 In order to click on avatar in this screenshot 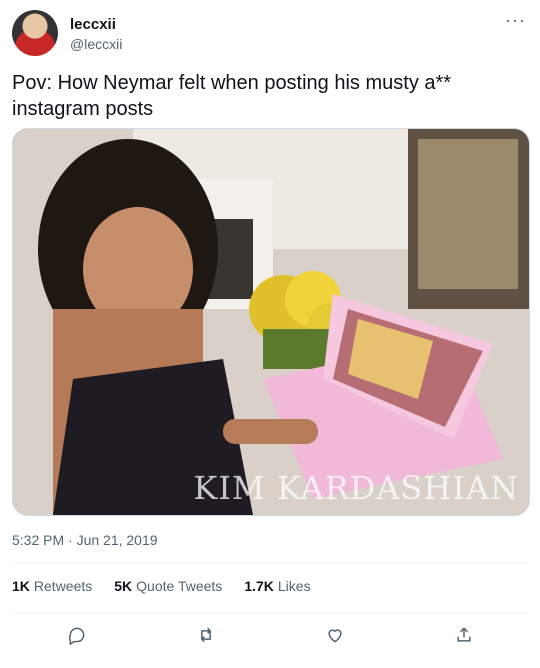, I will do `click(35, 33)`.